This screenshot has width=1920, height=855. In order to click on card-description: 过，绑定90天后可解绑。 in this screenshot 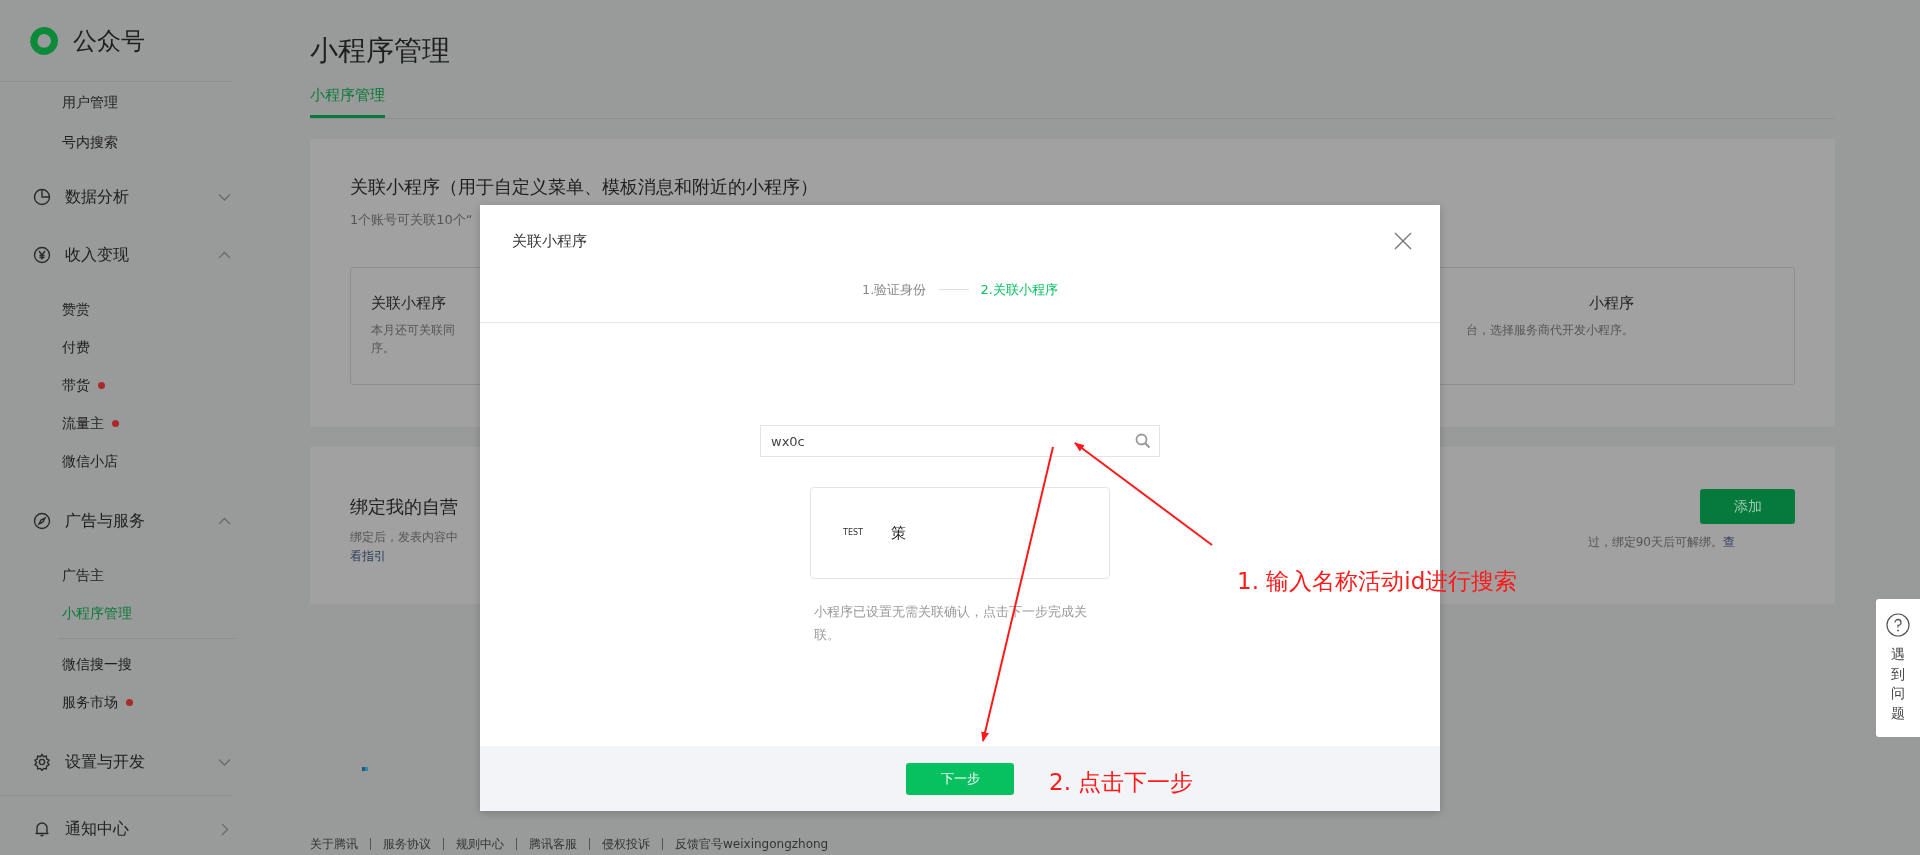, I will do `click(1655, 542)`.